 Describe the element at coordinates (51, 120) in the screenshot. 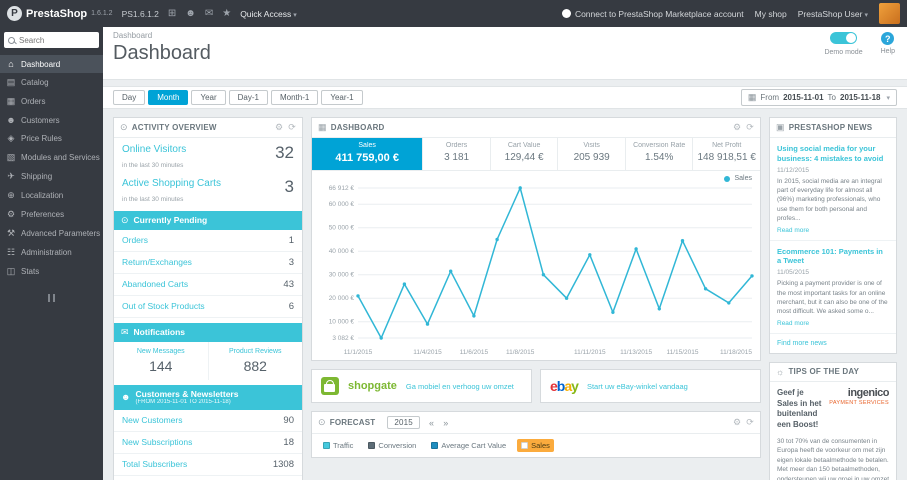

I see `sidebar-item-customers: ☻ Customers` at that location.